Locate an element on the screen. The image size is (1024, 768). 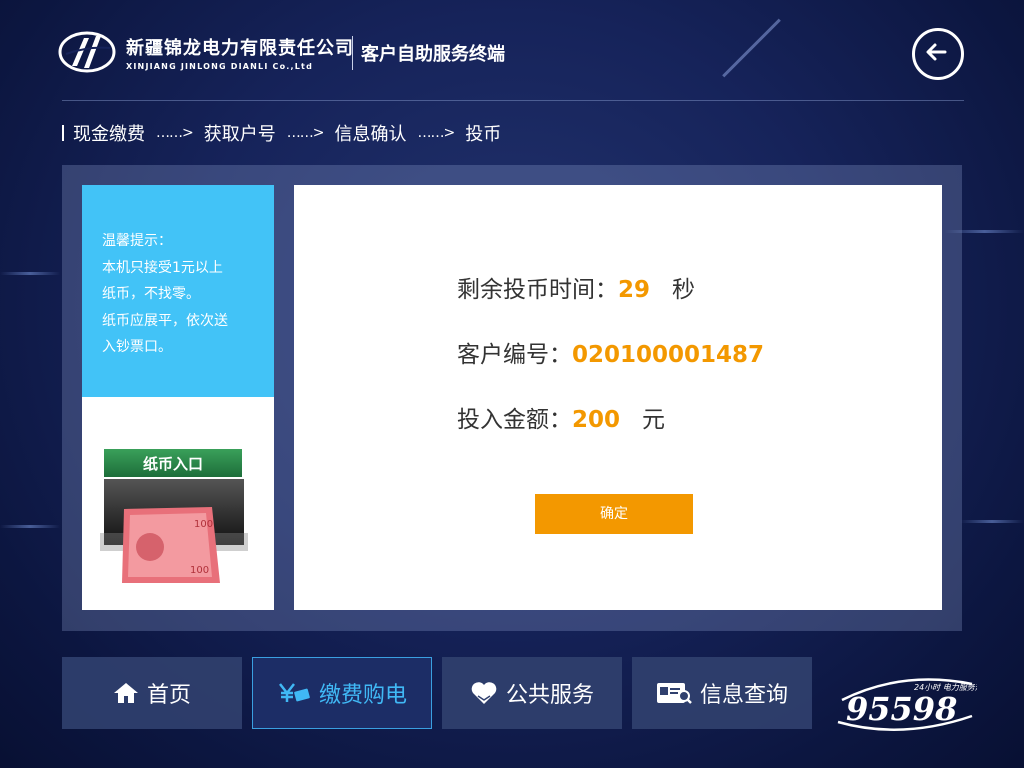
nav-home-label: 首页 is located at coordinates (168, 695).